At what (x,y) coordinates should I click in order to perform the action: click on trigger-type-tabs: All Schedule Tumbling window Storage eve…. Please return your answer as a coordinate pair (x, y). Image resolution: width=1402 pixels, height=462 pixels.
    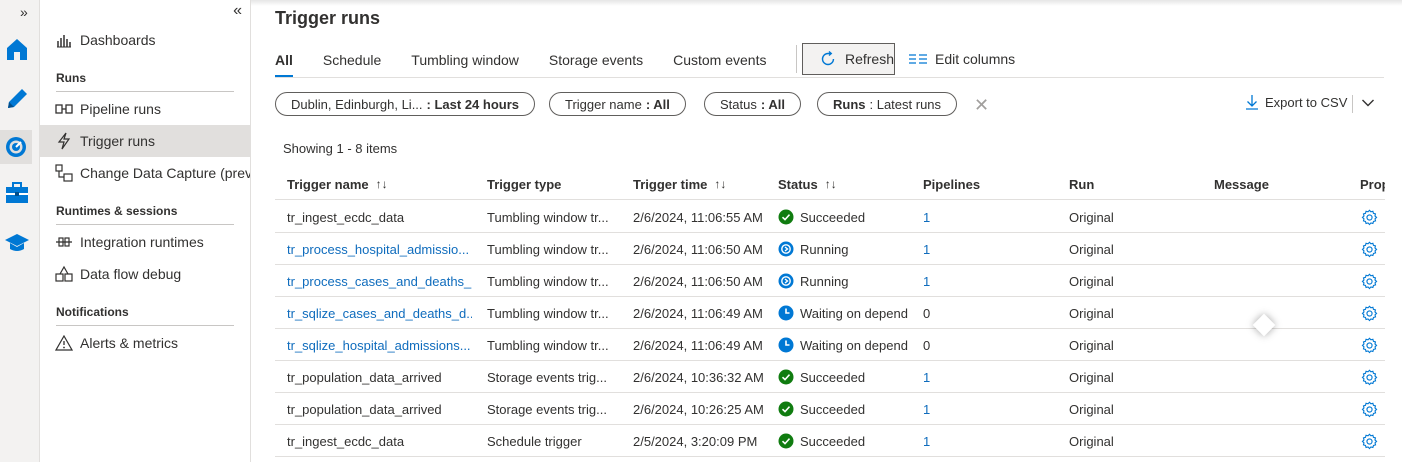
    Looking at the image, I should click on (535, 60).